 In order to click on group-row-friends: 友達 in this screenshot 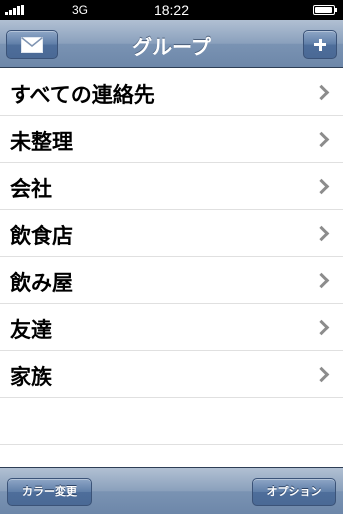, I will do `click(171, 327)`.